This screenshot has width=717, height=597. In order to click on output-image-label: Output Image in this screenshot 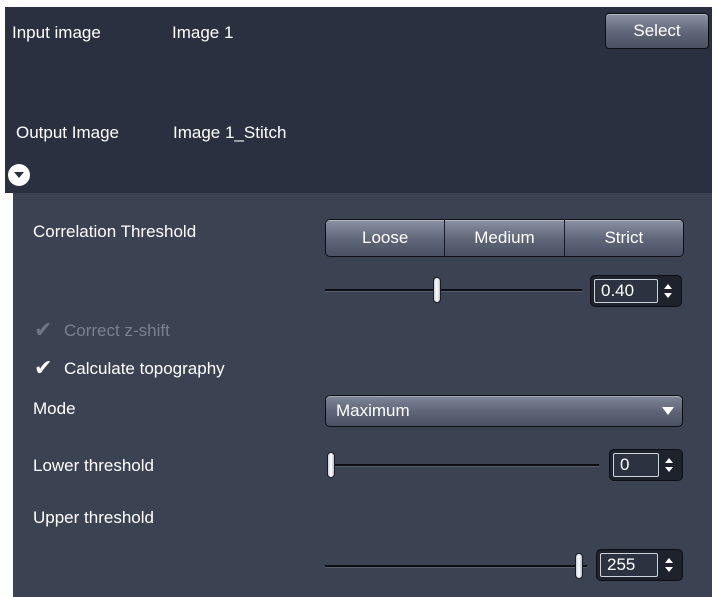, I will do `click(68, 132)`.